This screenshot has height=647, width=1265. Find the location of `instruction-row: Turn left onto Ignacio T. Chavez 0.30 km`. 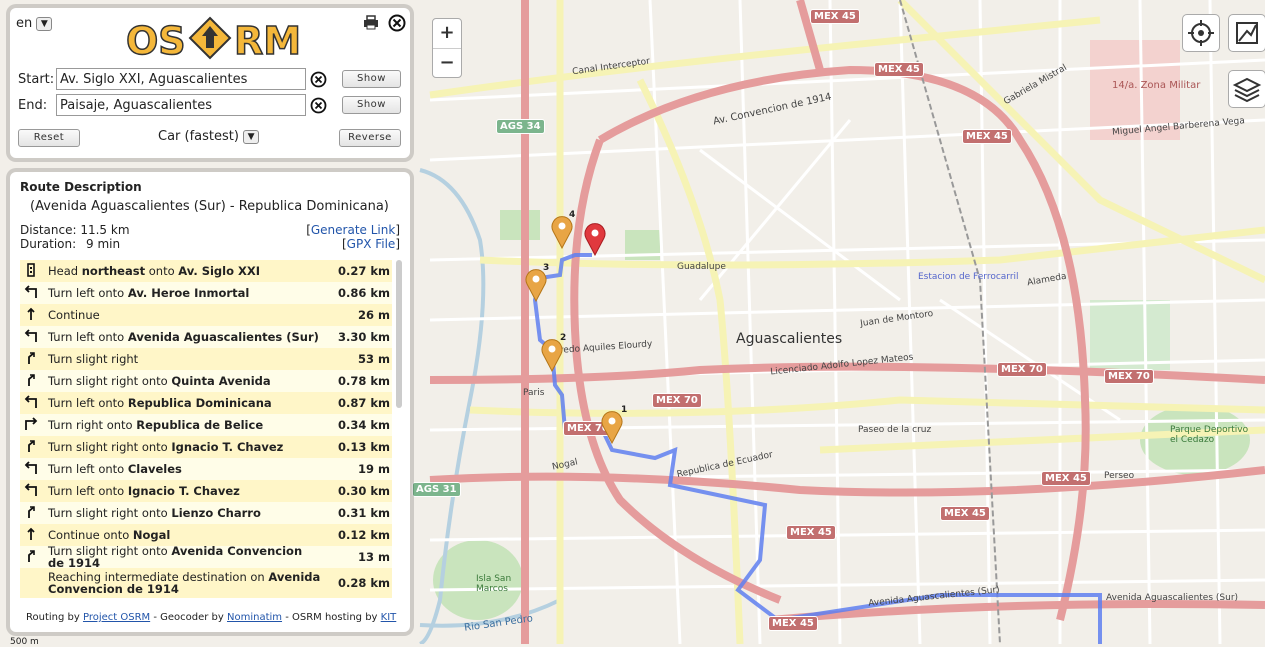

instruction-row: Turn left onto Ignacio T. Chavez 0.30 km is located at coordinates (206, 491).